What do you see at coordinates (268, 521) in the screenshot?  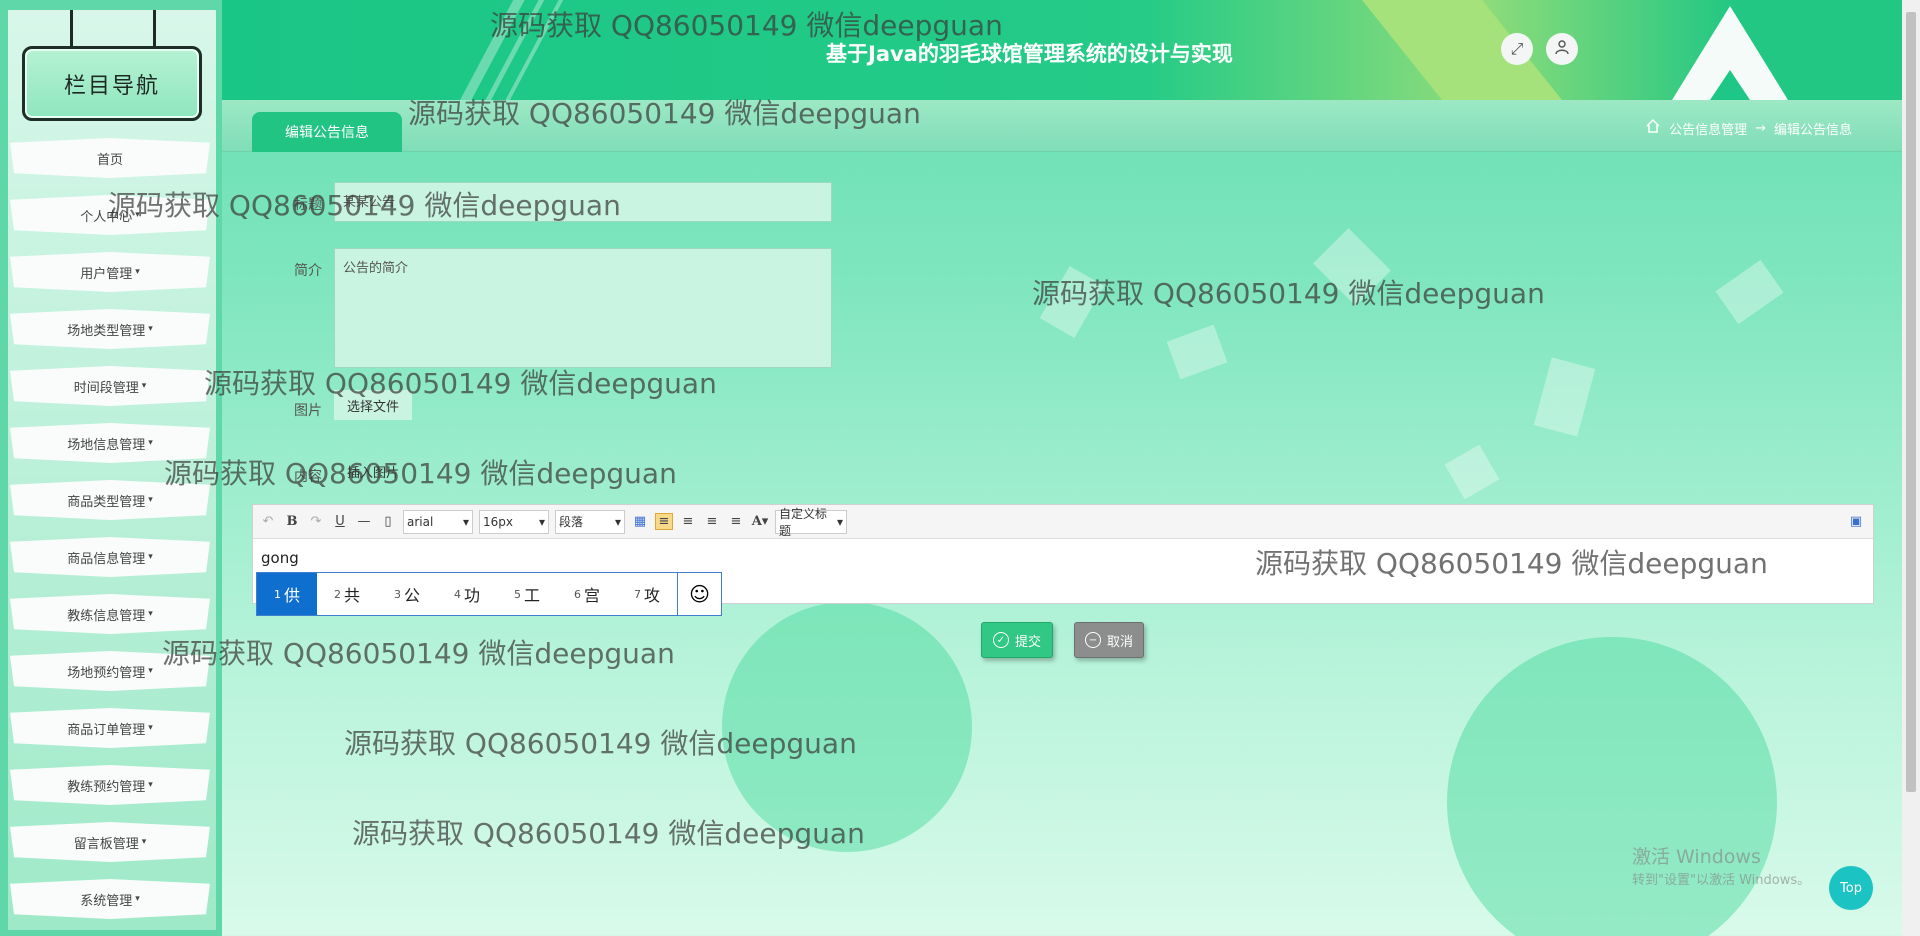 I see `undo-icon: ↶` at bounding box center [268, 521].